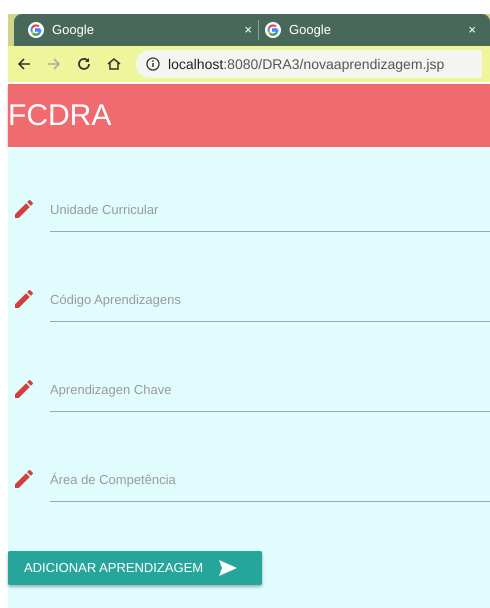  I want to click on reload-icon, so click(84, 64).